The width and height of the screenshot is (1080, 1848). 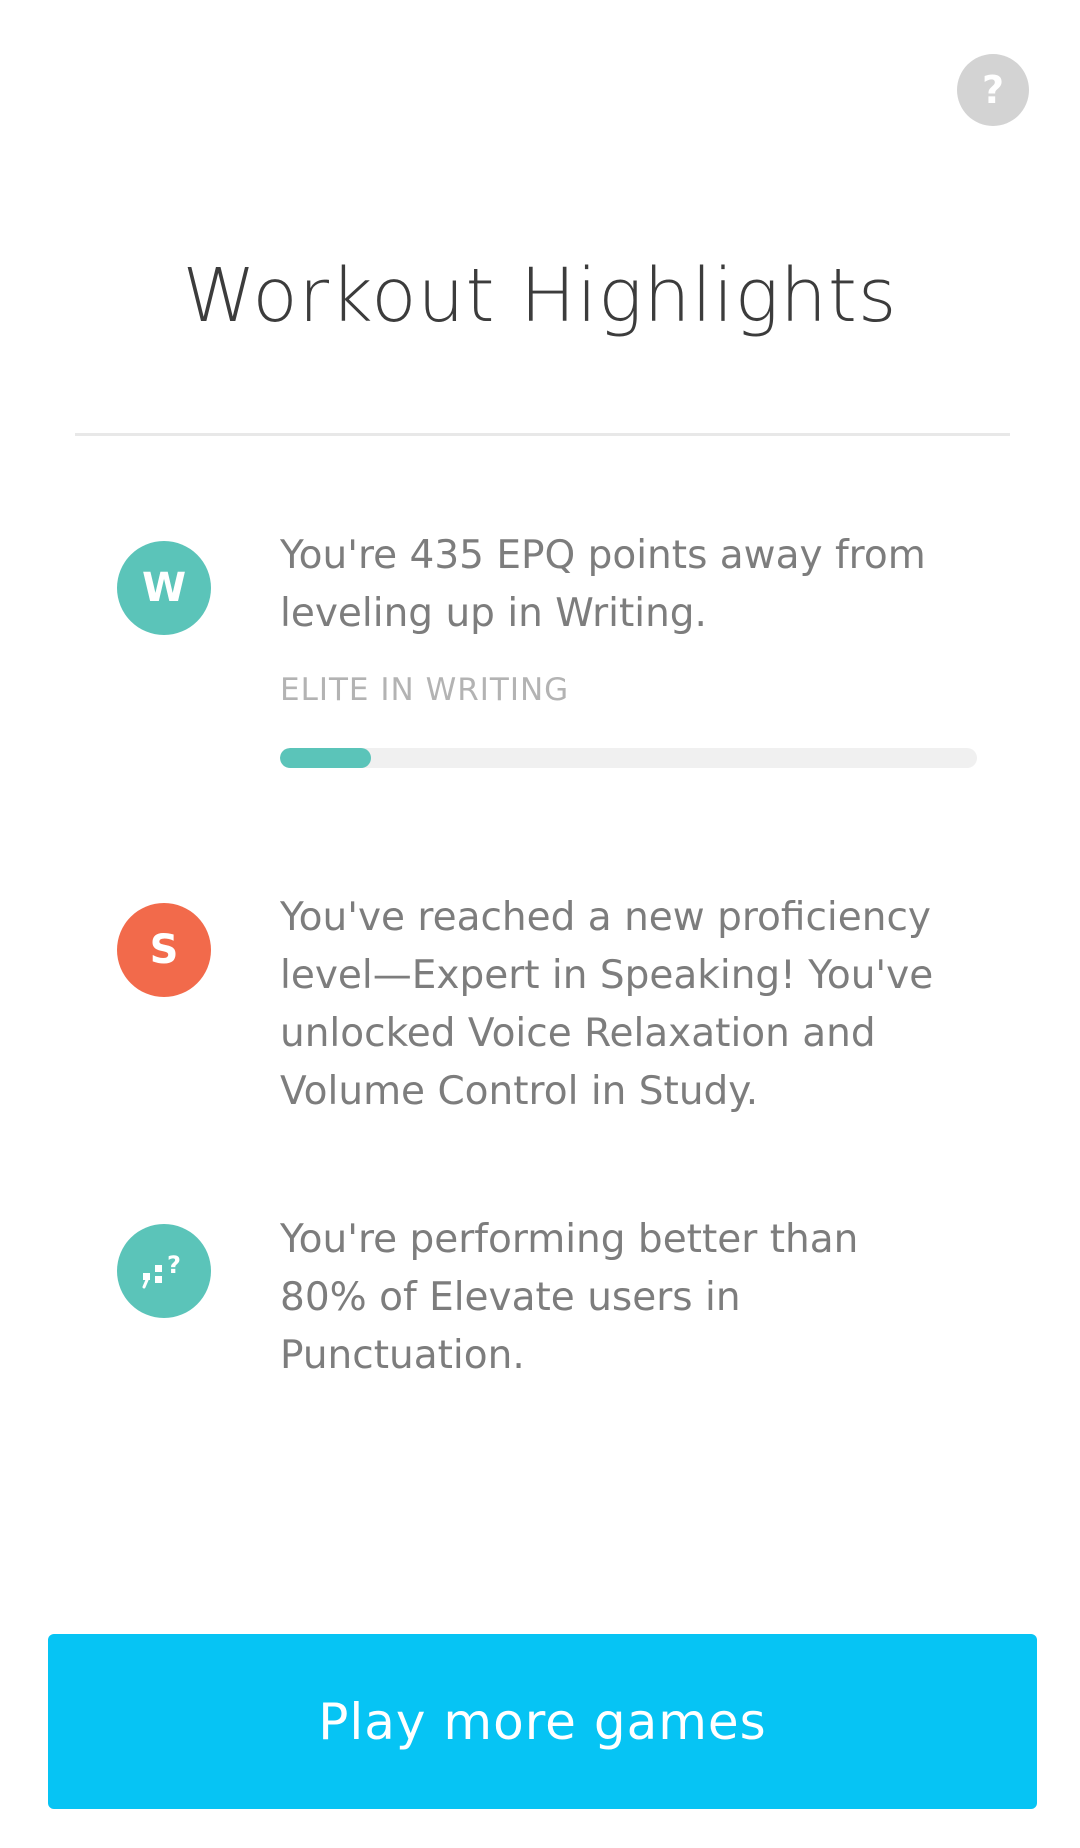 What do you see at coordinates (425, 690) in the screenshot?
I see `writing-level-label: ELITE IN WRITING` at bounding box center [425, 690].